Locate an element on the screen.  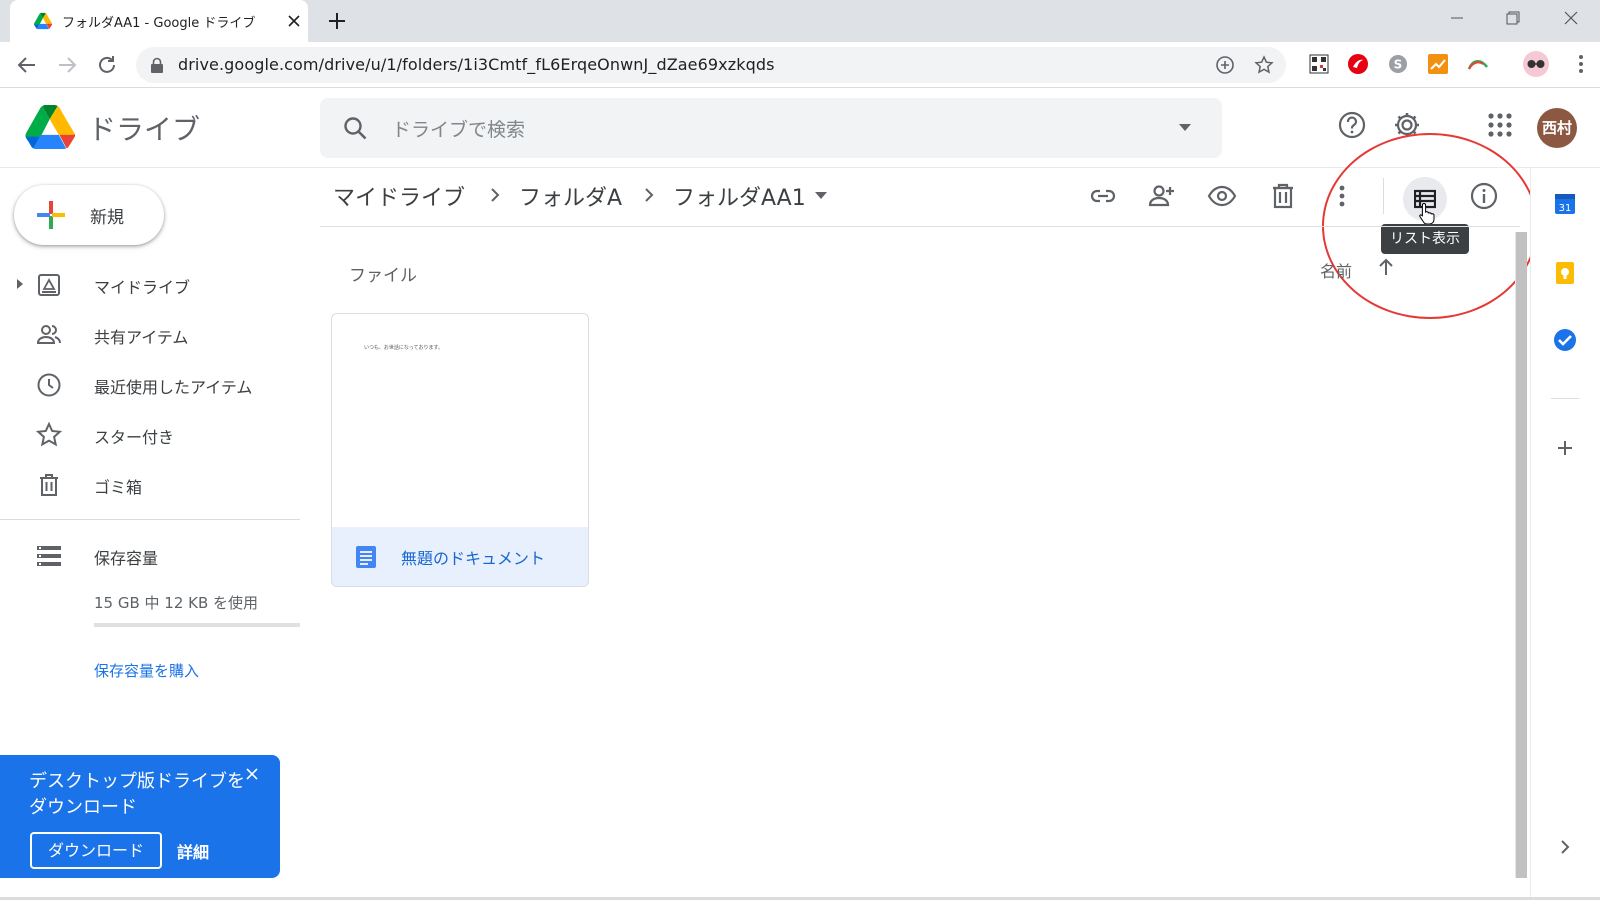
app-title: ドライブ is located at coordinates (144, 128).